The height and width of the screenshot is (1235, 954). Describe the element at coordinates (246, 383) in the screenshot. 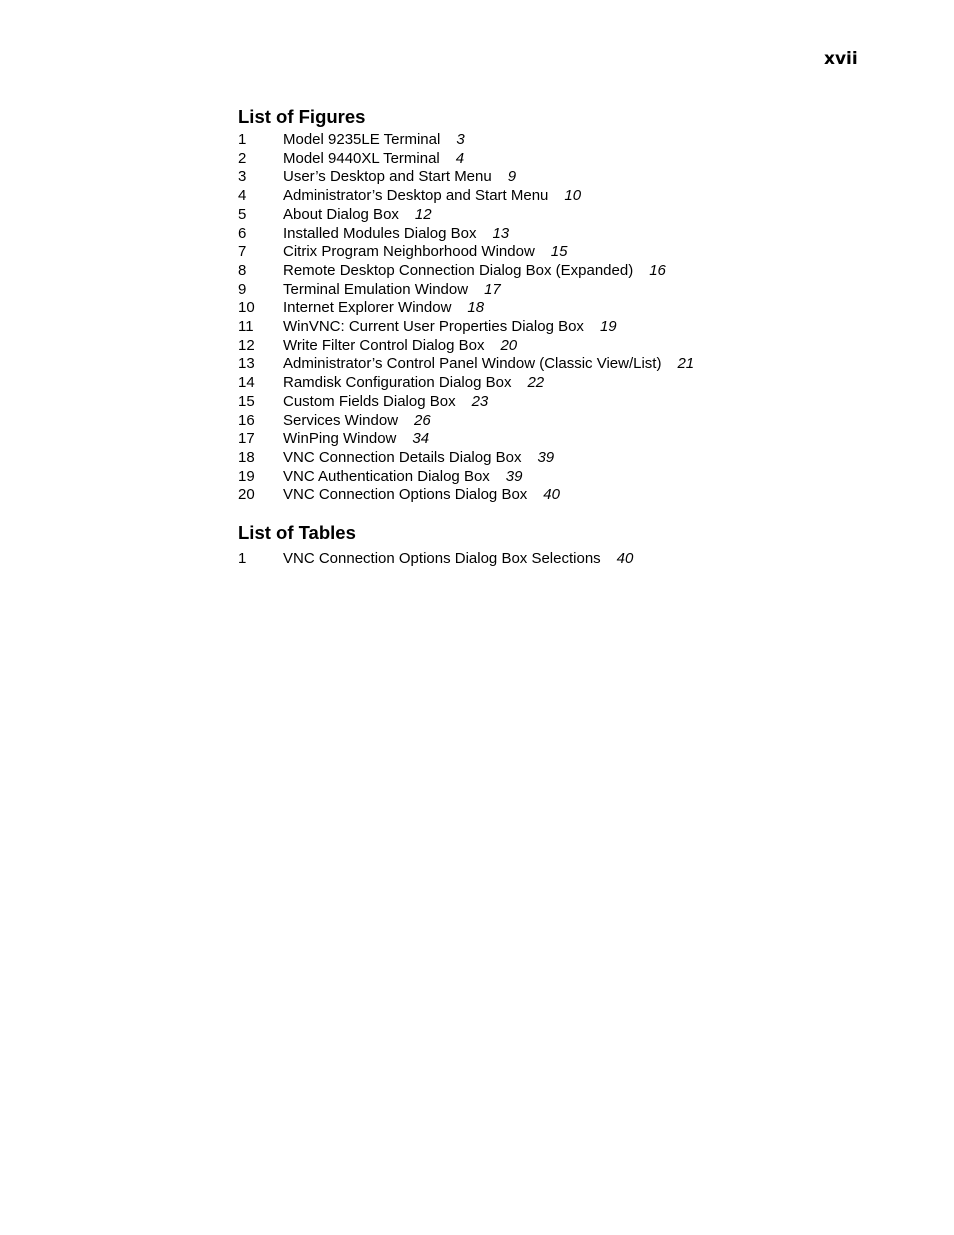

I see `entry-number: 14` at that location.